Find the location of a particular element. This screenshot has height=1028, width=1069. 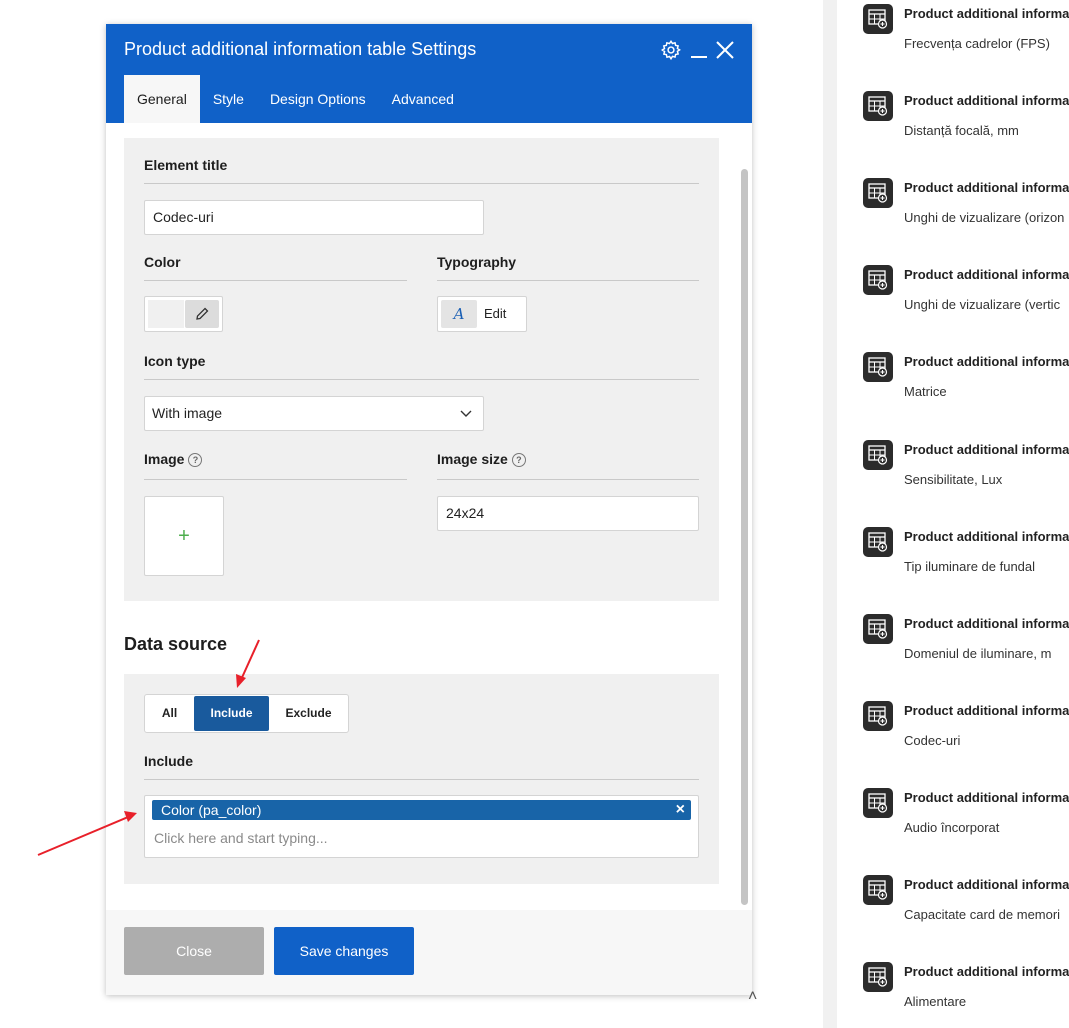

sidebar-gutter is located at coordinates (830, 514).